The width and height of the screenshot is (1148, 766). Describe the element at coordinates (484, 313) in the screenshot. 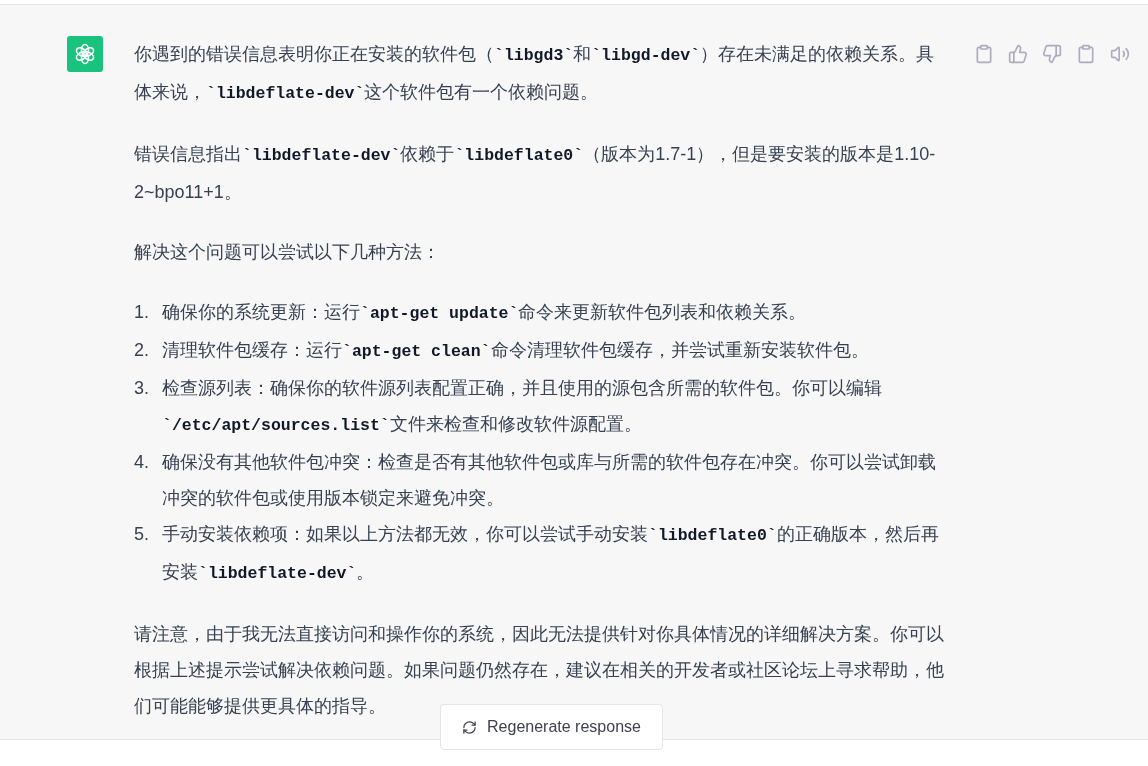

I see `list-item-text: 确保你的系统更新：运行`apt-get update`命令来更新软件包列表和依赖关系。` at that location.